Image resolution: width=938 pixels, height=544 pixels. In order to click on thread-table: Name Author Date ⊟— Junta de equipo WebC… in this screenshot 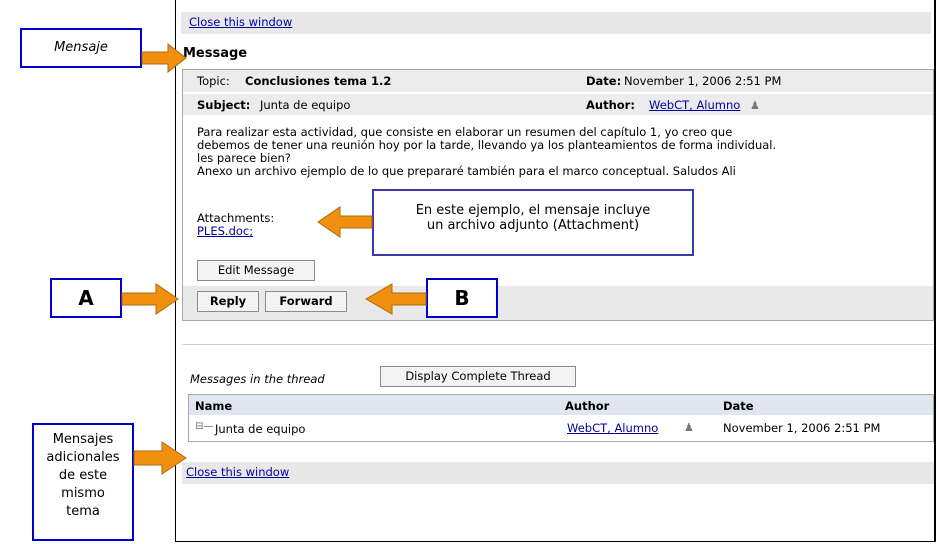, I will do `click(561, 418)`.